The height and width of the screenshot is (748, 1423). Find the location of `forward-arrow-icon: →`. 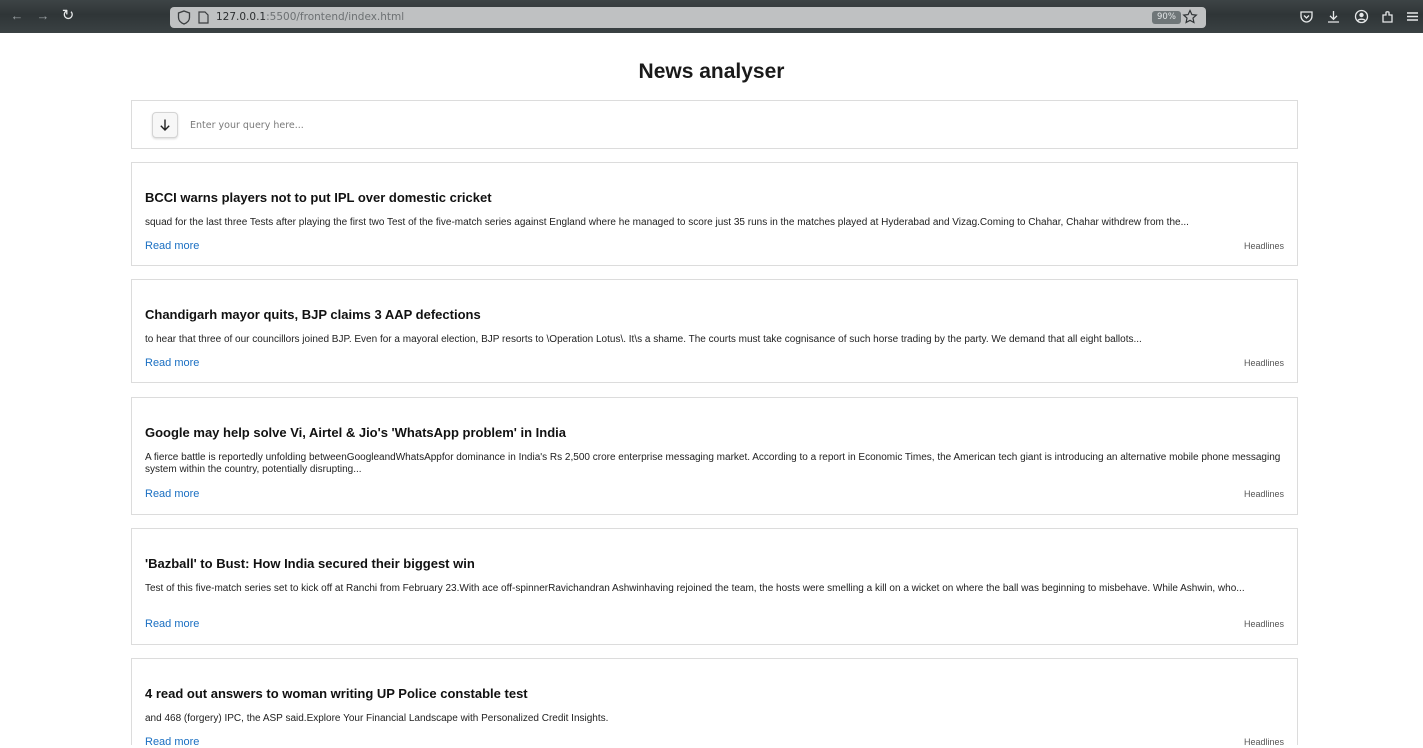

forward-arrow-icon: → is located at coordinates (43, 16).